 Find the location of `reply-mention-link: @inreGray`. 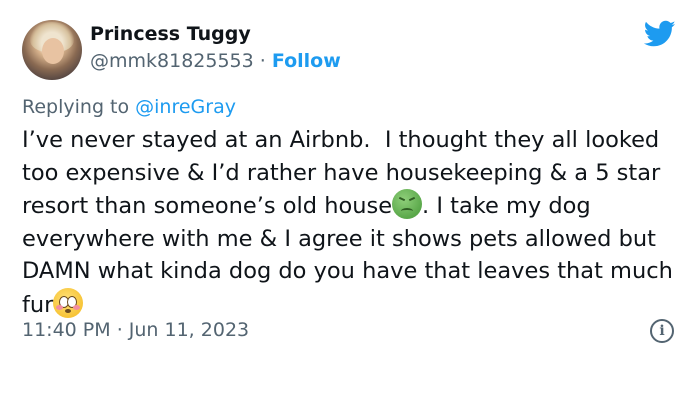

reply-mention-link: @inreGray is located at coordinates (185, 107).